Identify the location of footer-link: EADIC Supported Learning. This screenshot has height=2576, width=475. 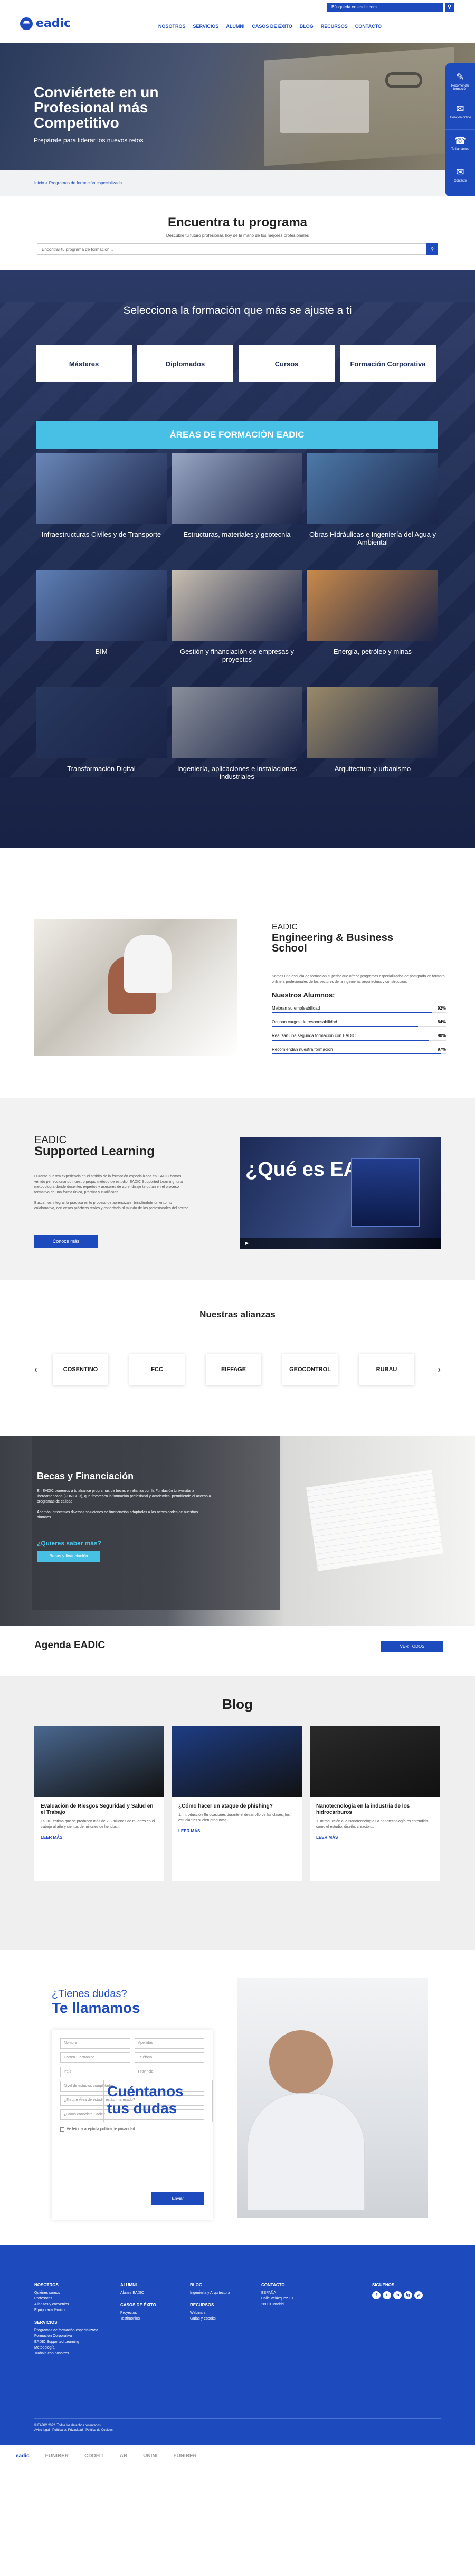
(66, 2342).